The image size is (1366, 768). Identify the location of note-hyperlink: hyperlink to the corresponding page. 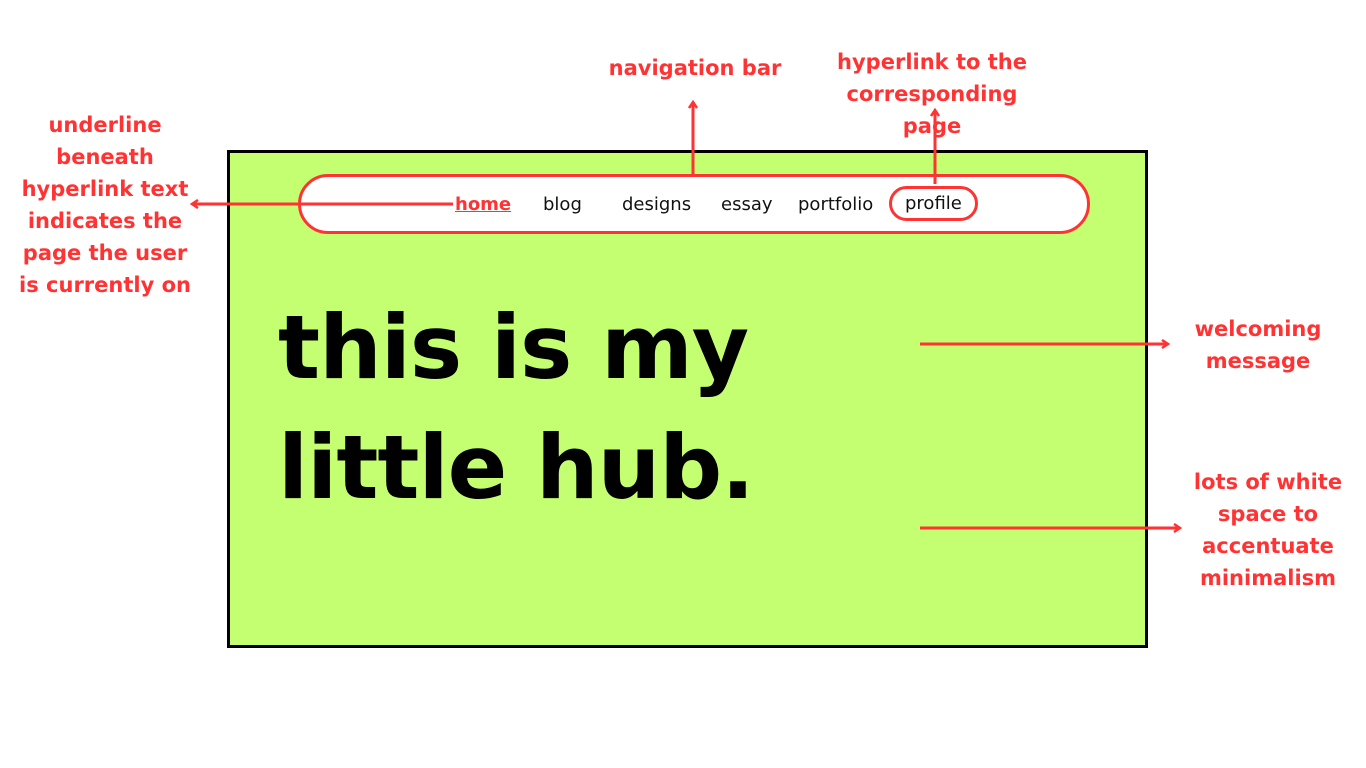
(932, 94).